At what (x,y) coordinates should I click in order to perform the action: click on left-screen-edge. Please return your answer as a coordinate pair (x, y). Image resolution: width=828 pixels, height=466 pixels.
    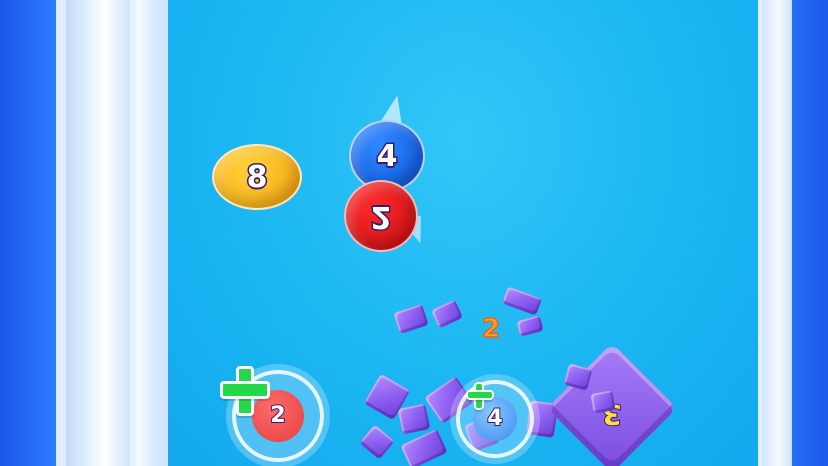
    Looking at the image, I should click on (28, 233).